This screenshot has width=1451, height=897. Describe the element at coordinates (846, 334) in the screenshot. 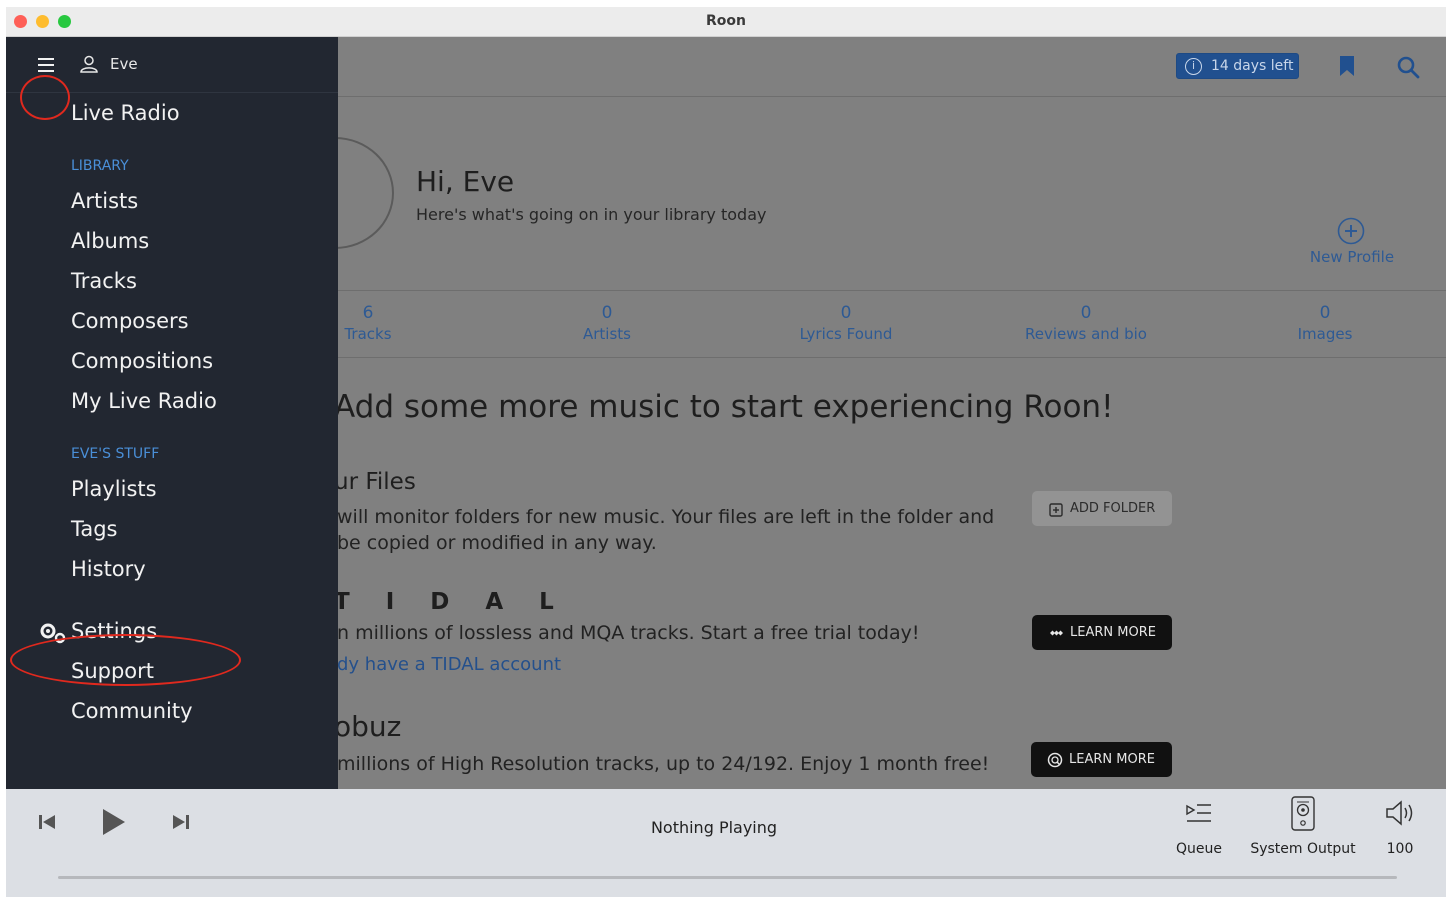

I see `stat-label: Lyrics Found` at that location.